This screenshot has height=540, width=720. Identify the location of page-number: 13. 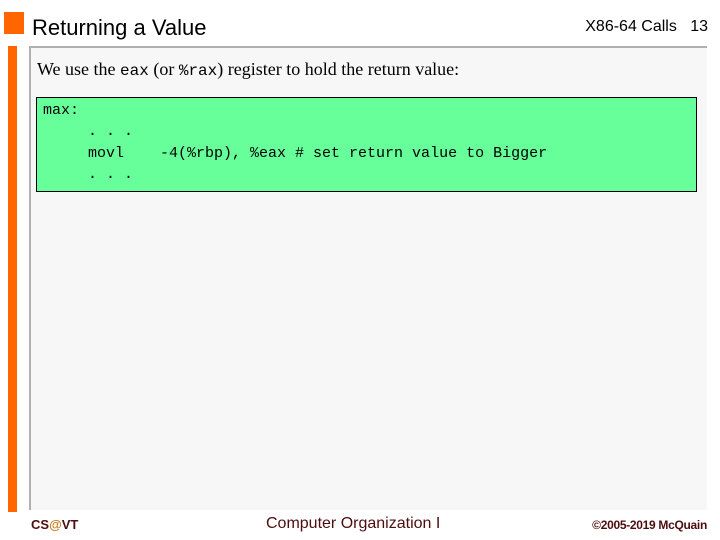
(699, 26).